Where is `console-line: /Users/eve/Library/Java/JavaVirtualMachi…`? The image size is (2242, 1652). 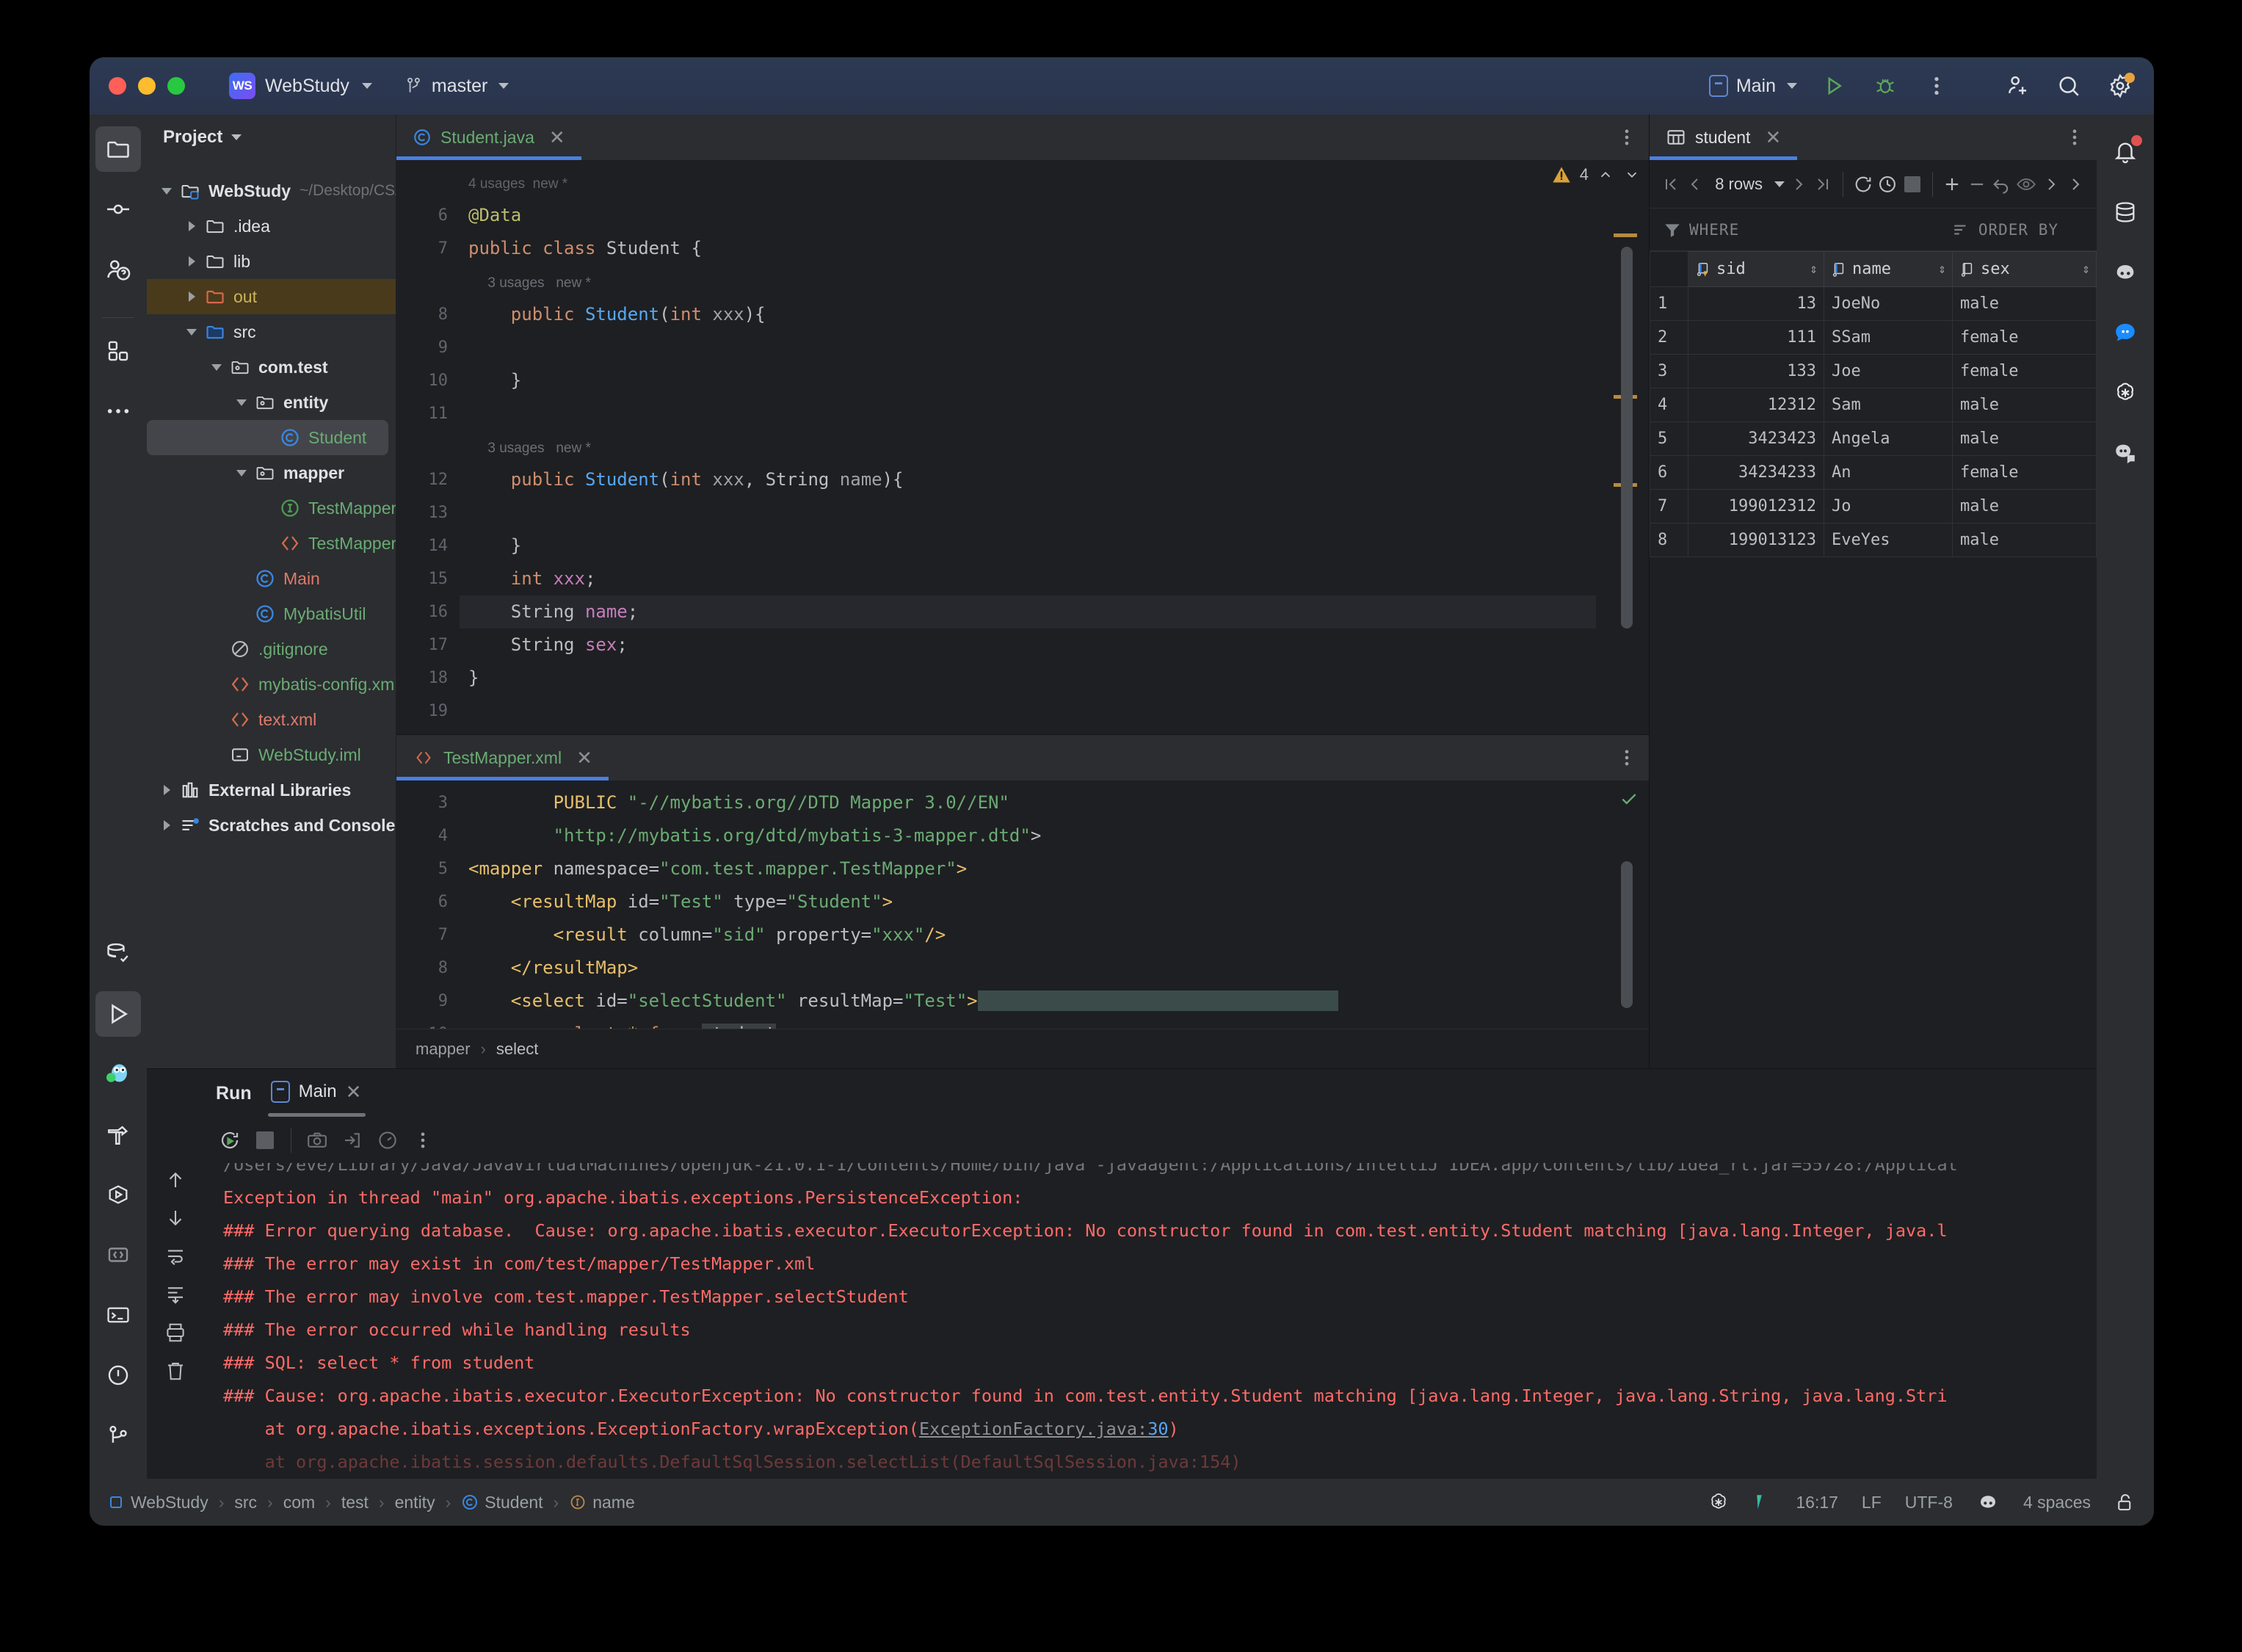 console-line: /Users/eve/Library/Java/JavaVirtualMachi… is located at coordinates (1160, 1172).